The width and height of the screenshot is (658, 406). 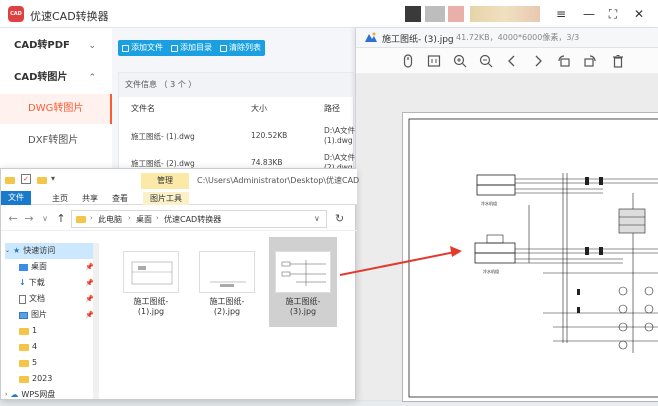 I want to click on tree-scrollbar, so click(x=96, y=321).